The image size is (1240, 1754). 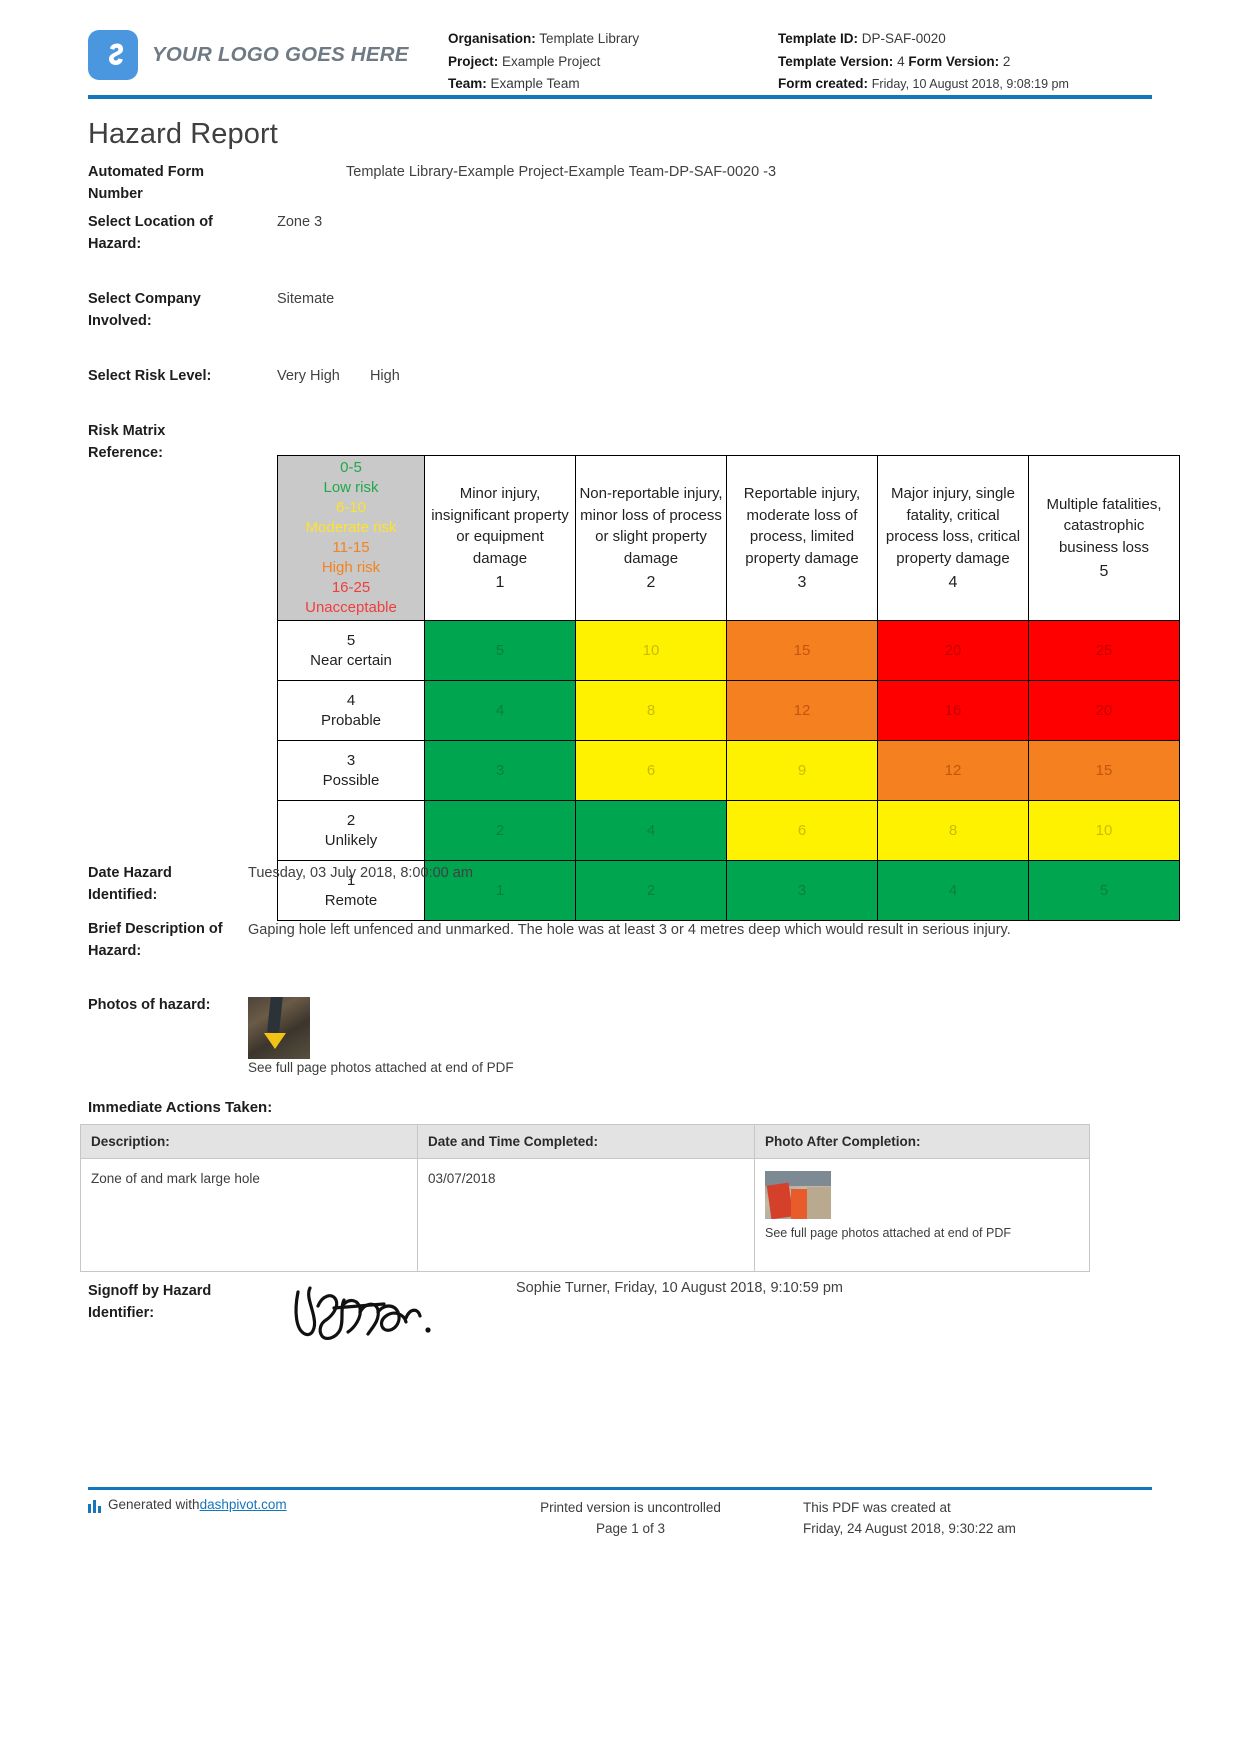 I want to click on footer-divider, so click(x=620, y=1488).